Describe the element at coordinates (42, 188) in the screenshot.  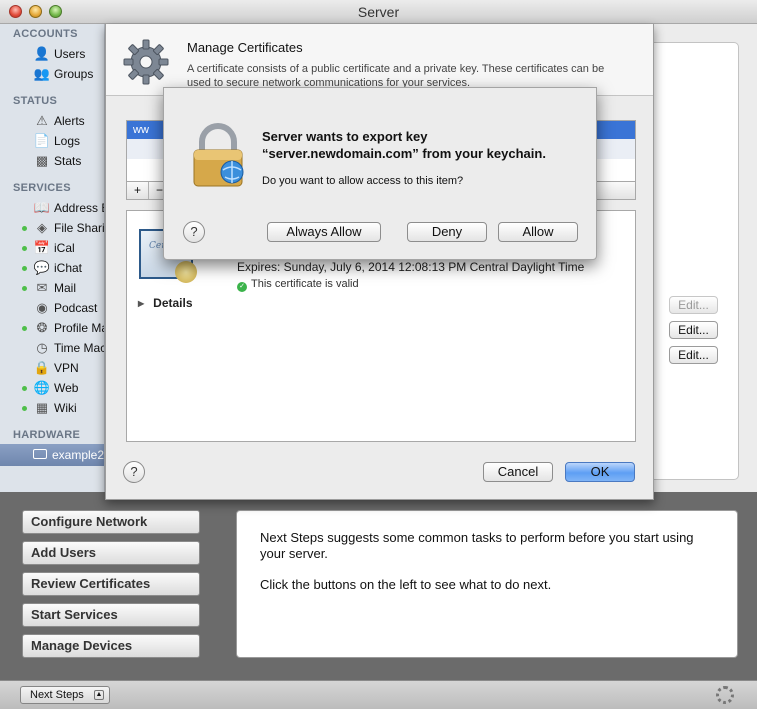
I see `sidebar-header-services: SERVICES` at that location.